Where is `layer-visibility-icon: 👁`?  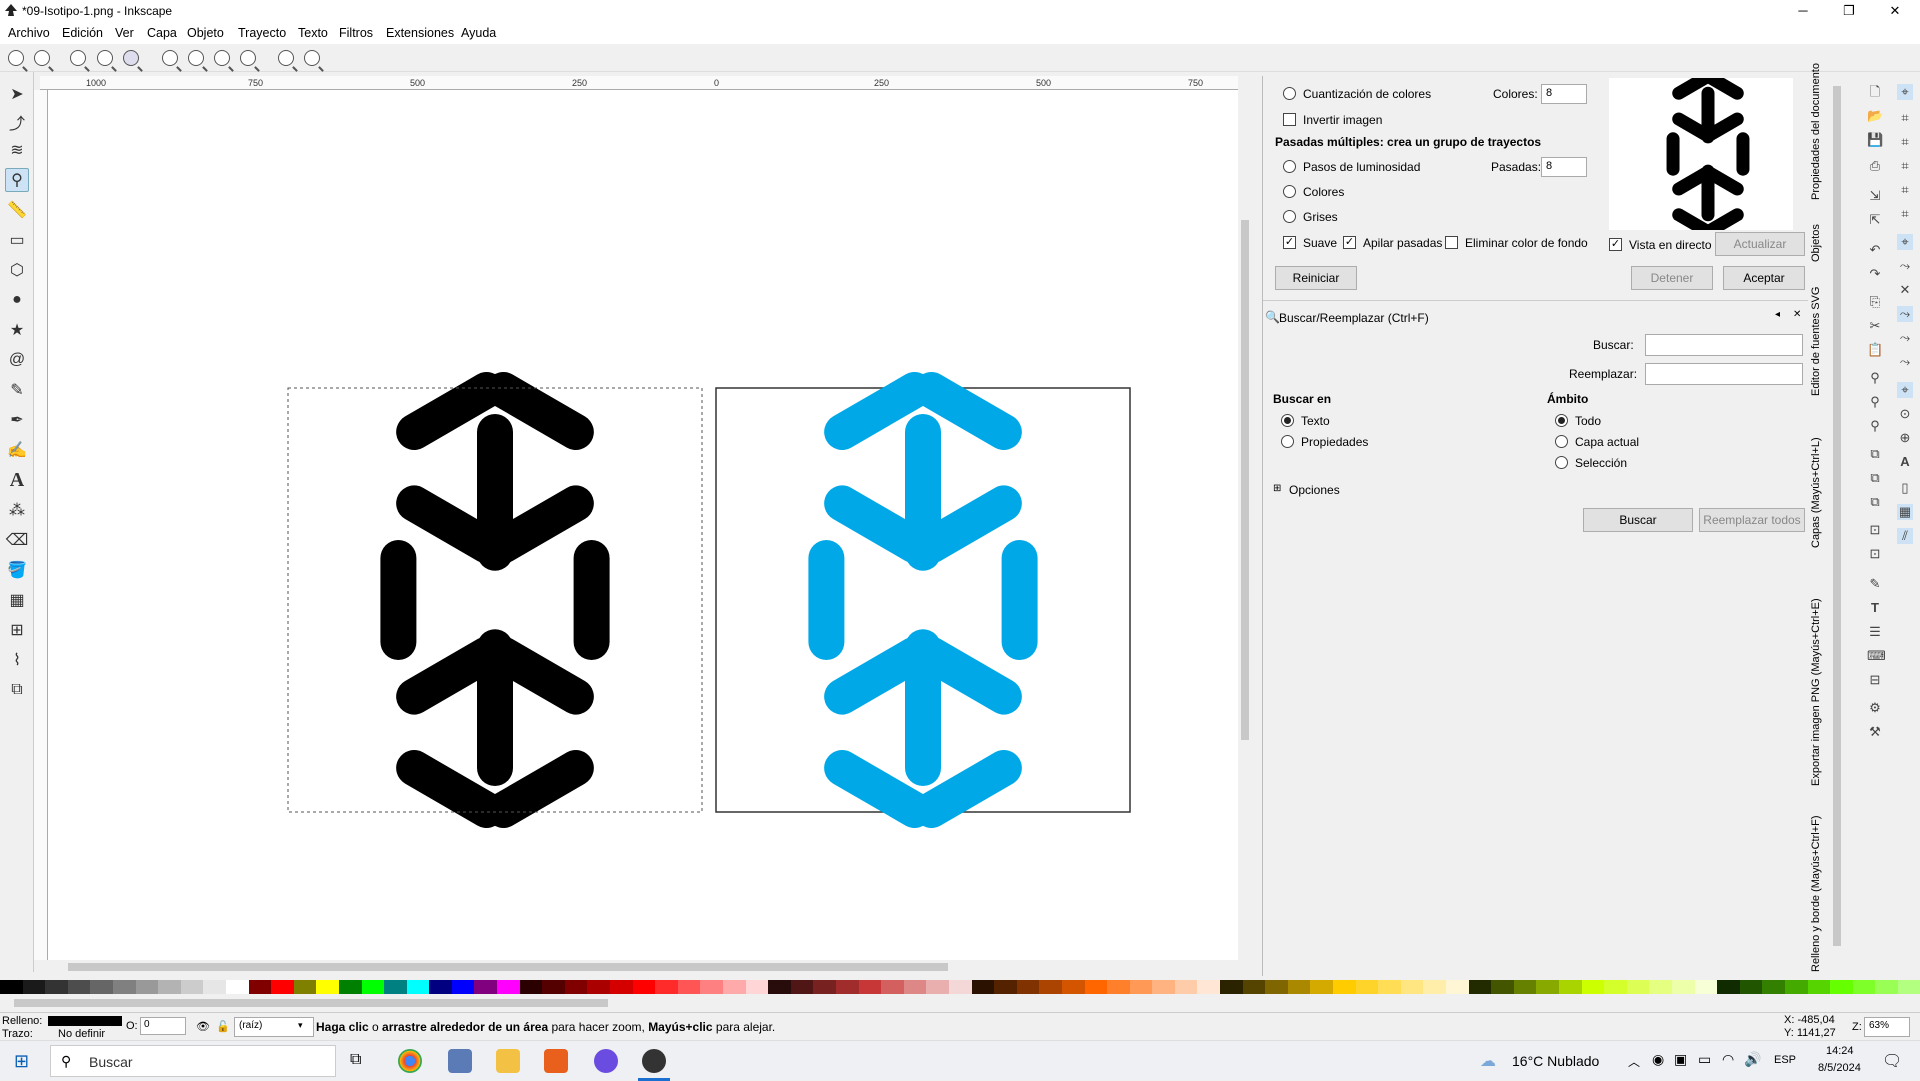
layer-visibility-icon: 👁 is located at coordinates (203, 1026).